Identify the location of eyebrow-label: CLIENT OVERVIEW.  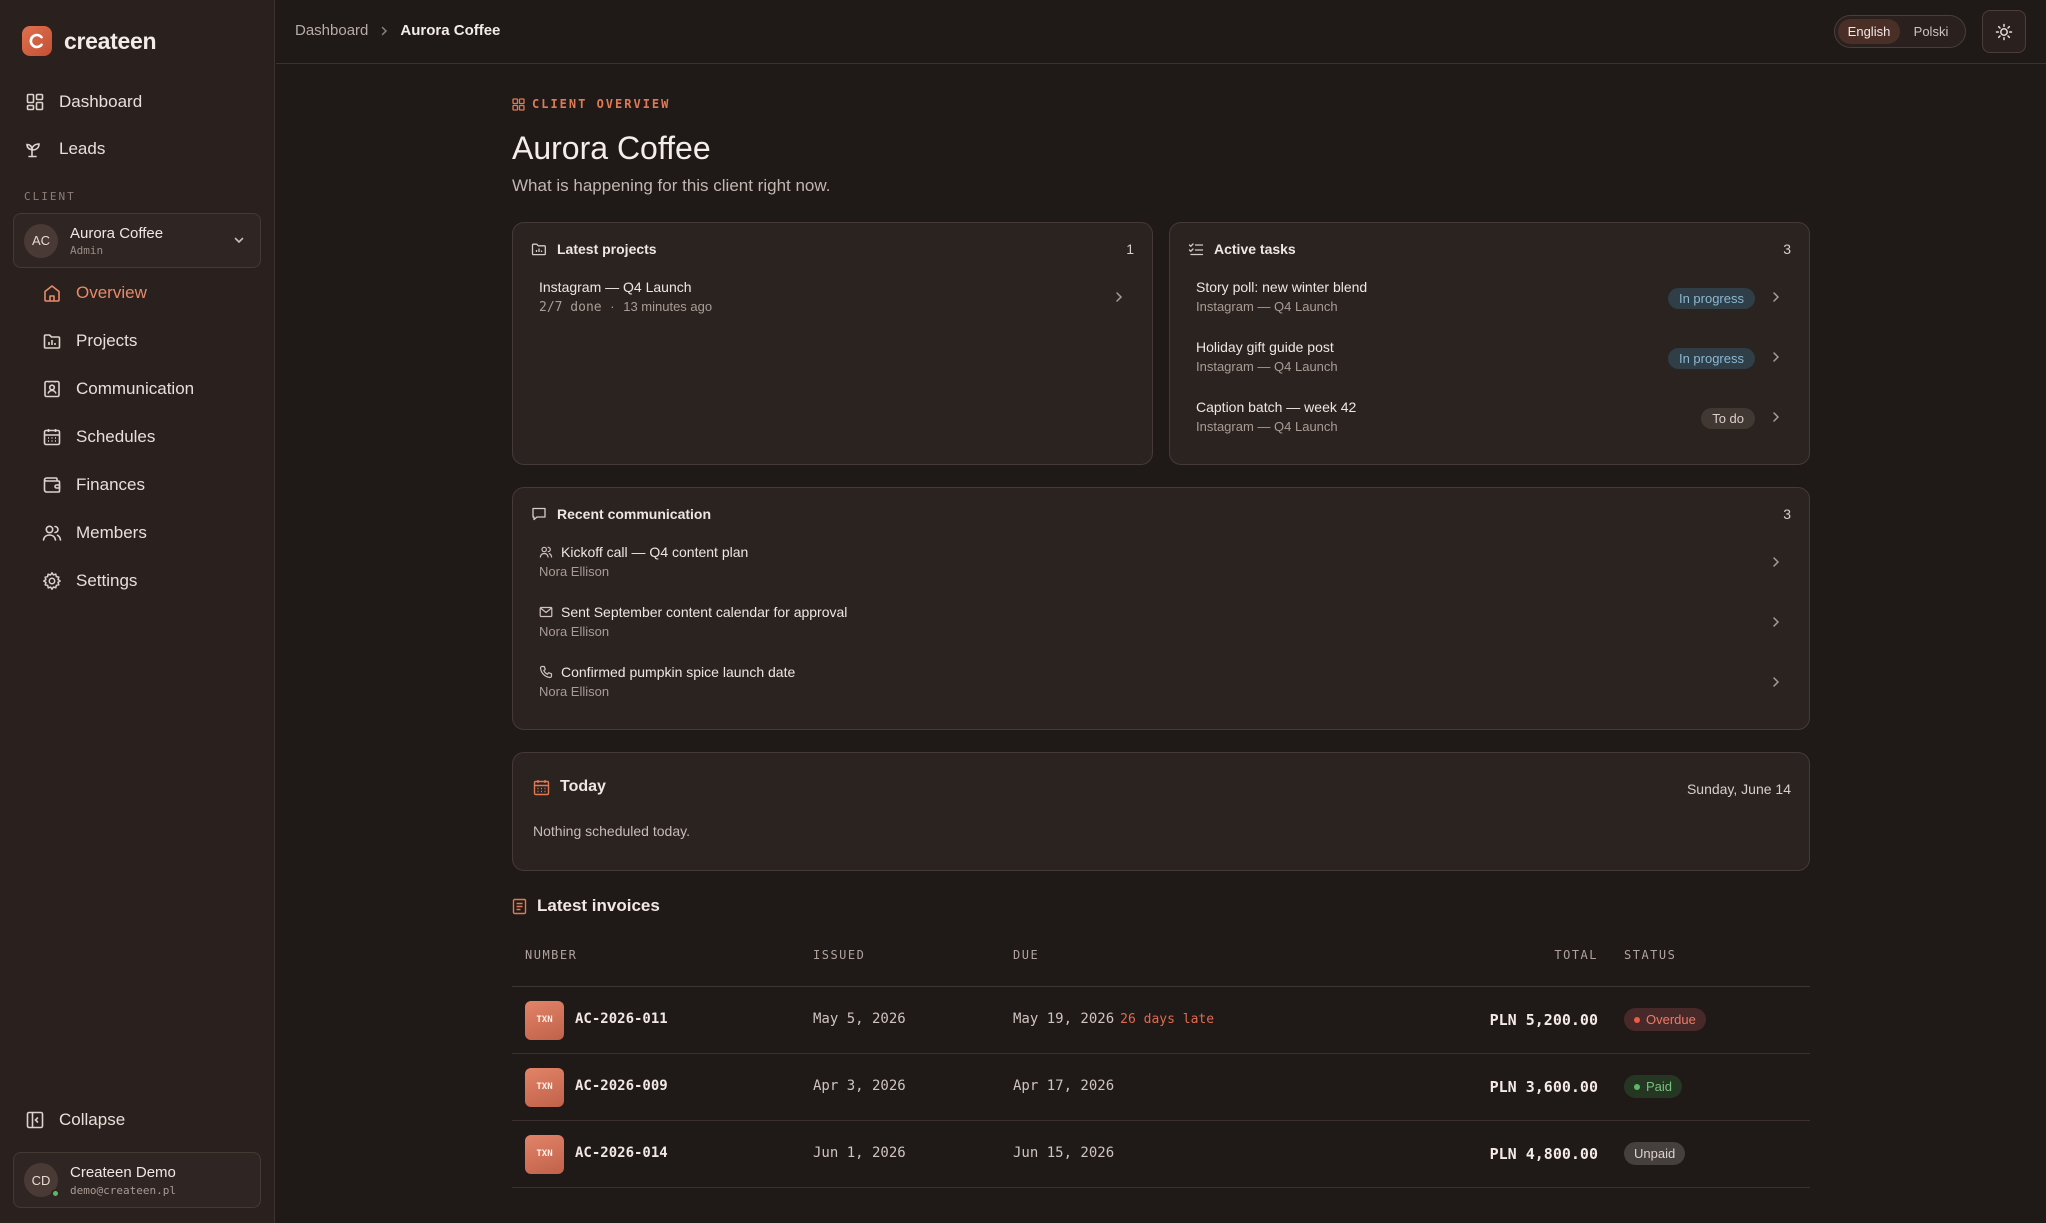
(601, 104).